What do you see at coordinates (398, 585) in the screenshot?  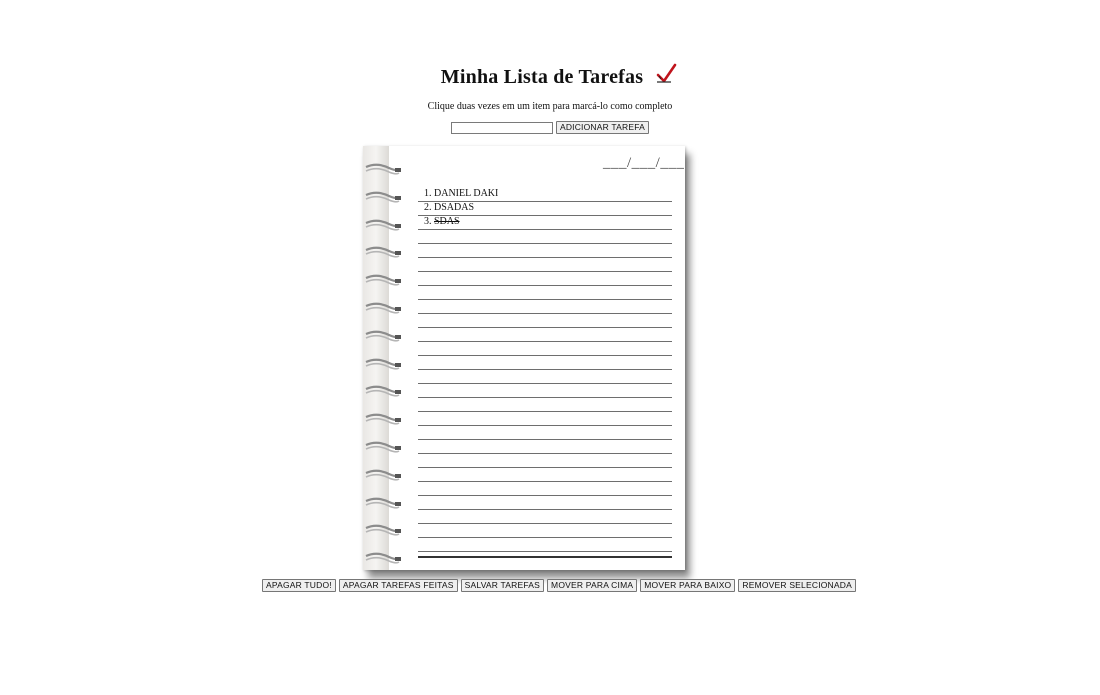 I see `clear-done-button: APAGAR TAREFAS FEITAS` at bounding box center [398, 585].